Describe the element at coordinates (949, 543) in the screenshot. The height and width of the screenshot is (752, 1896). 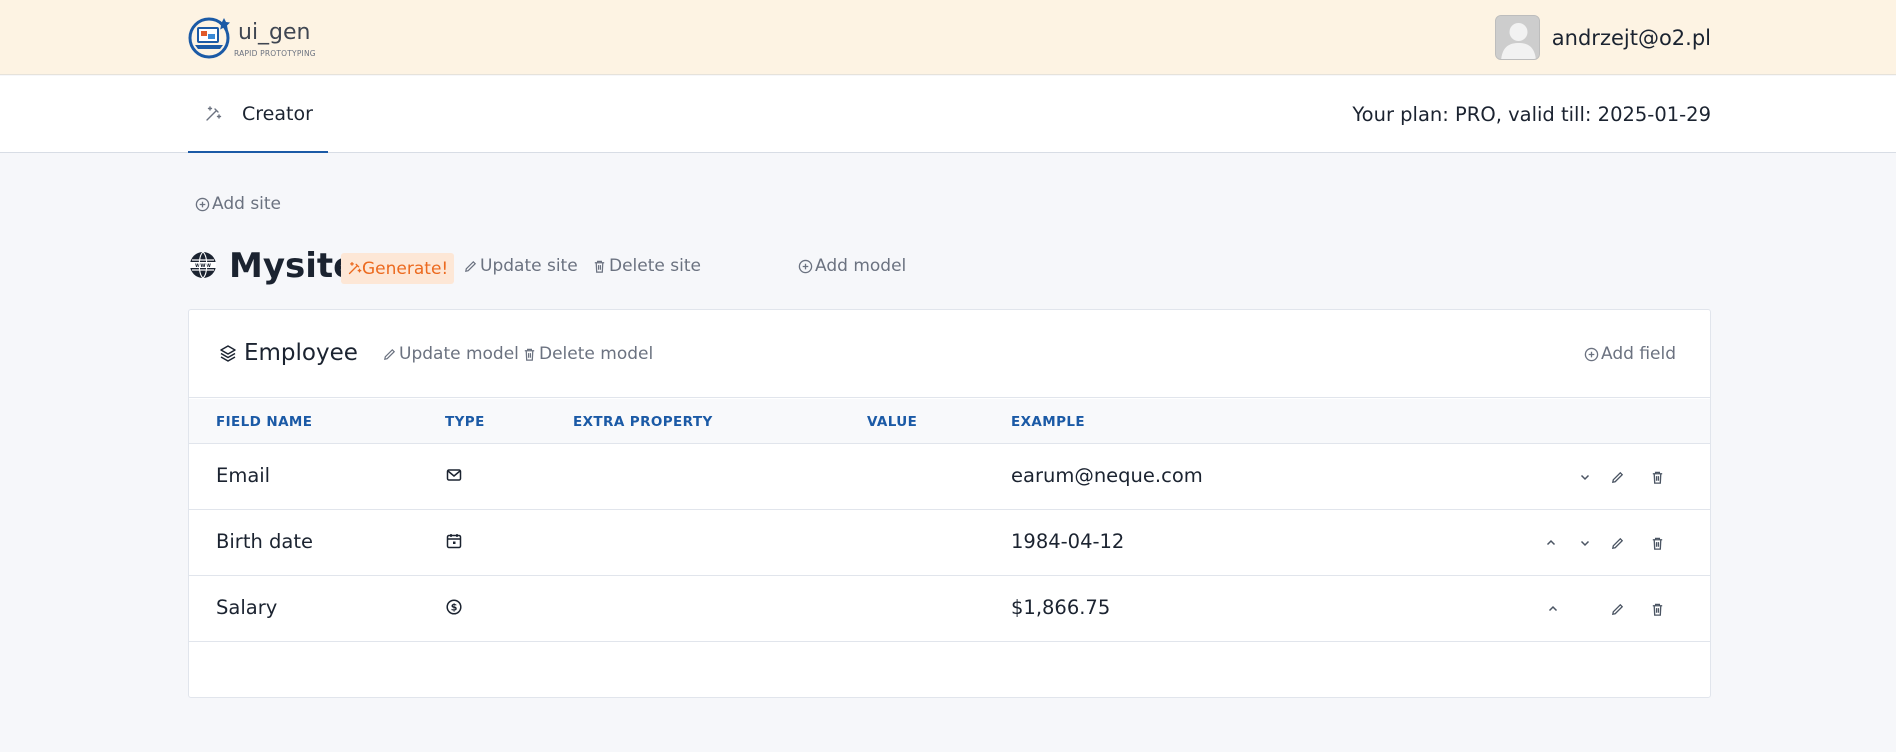
I see `table-row: Birth date 1984-04-12` at that location.